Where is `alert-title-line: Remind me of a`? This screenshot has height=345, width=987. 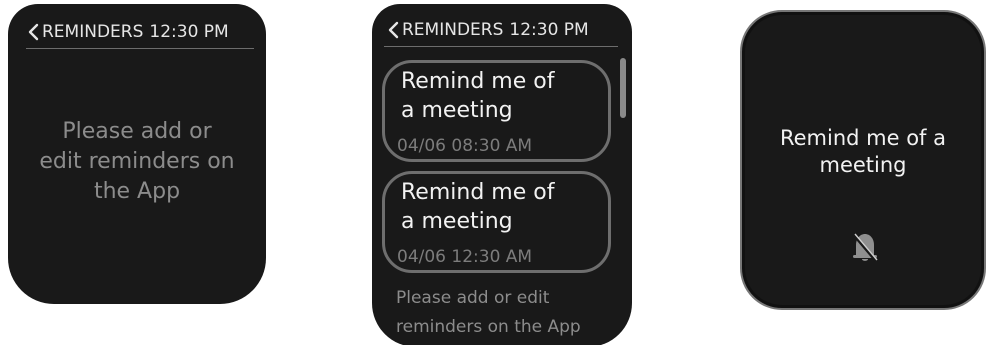
alert-title-line: Remind me of a is located at coordinates (862, 138).